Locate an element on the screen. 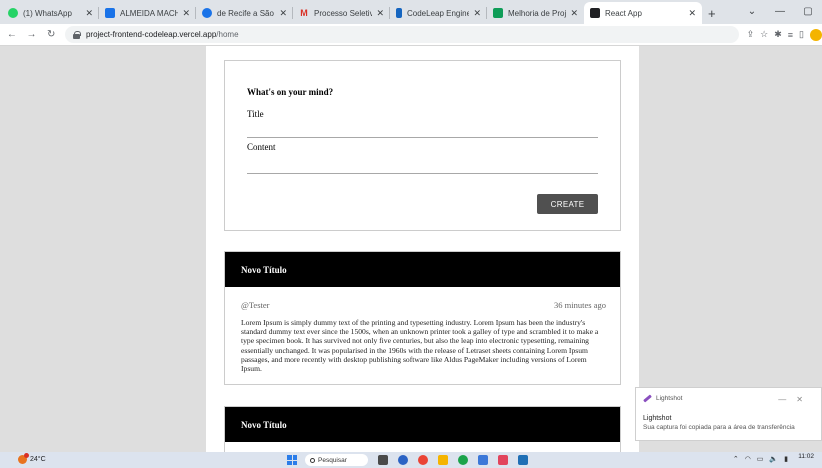  toast-controls: —✕ is located at coordinates (795, 399).